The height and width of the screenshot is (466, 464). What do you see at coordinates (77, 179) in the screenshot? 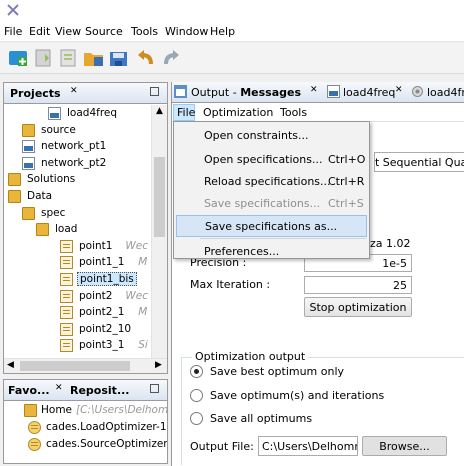
I see `tree-item: Solutions` at bounding box center [77, 179].